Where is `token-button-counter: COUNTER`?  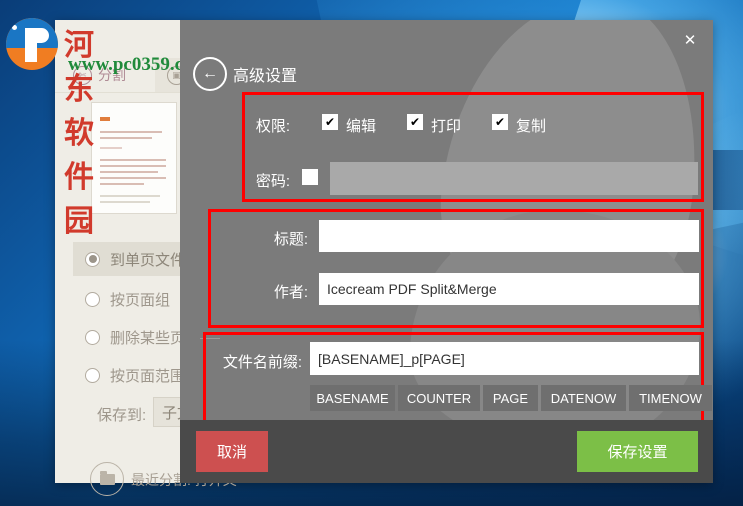 token-button-counter: COUNTER is located at coordinates (439, 398).